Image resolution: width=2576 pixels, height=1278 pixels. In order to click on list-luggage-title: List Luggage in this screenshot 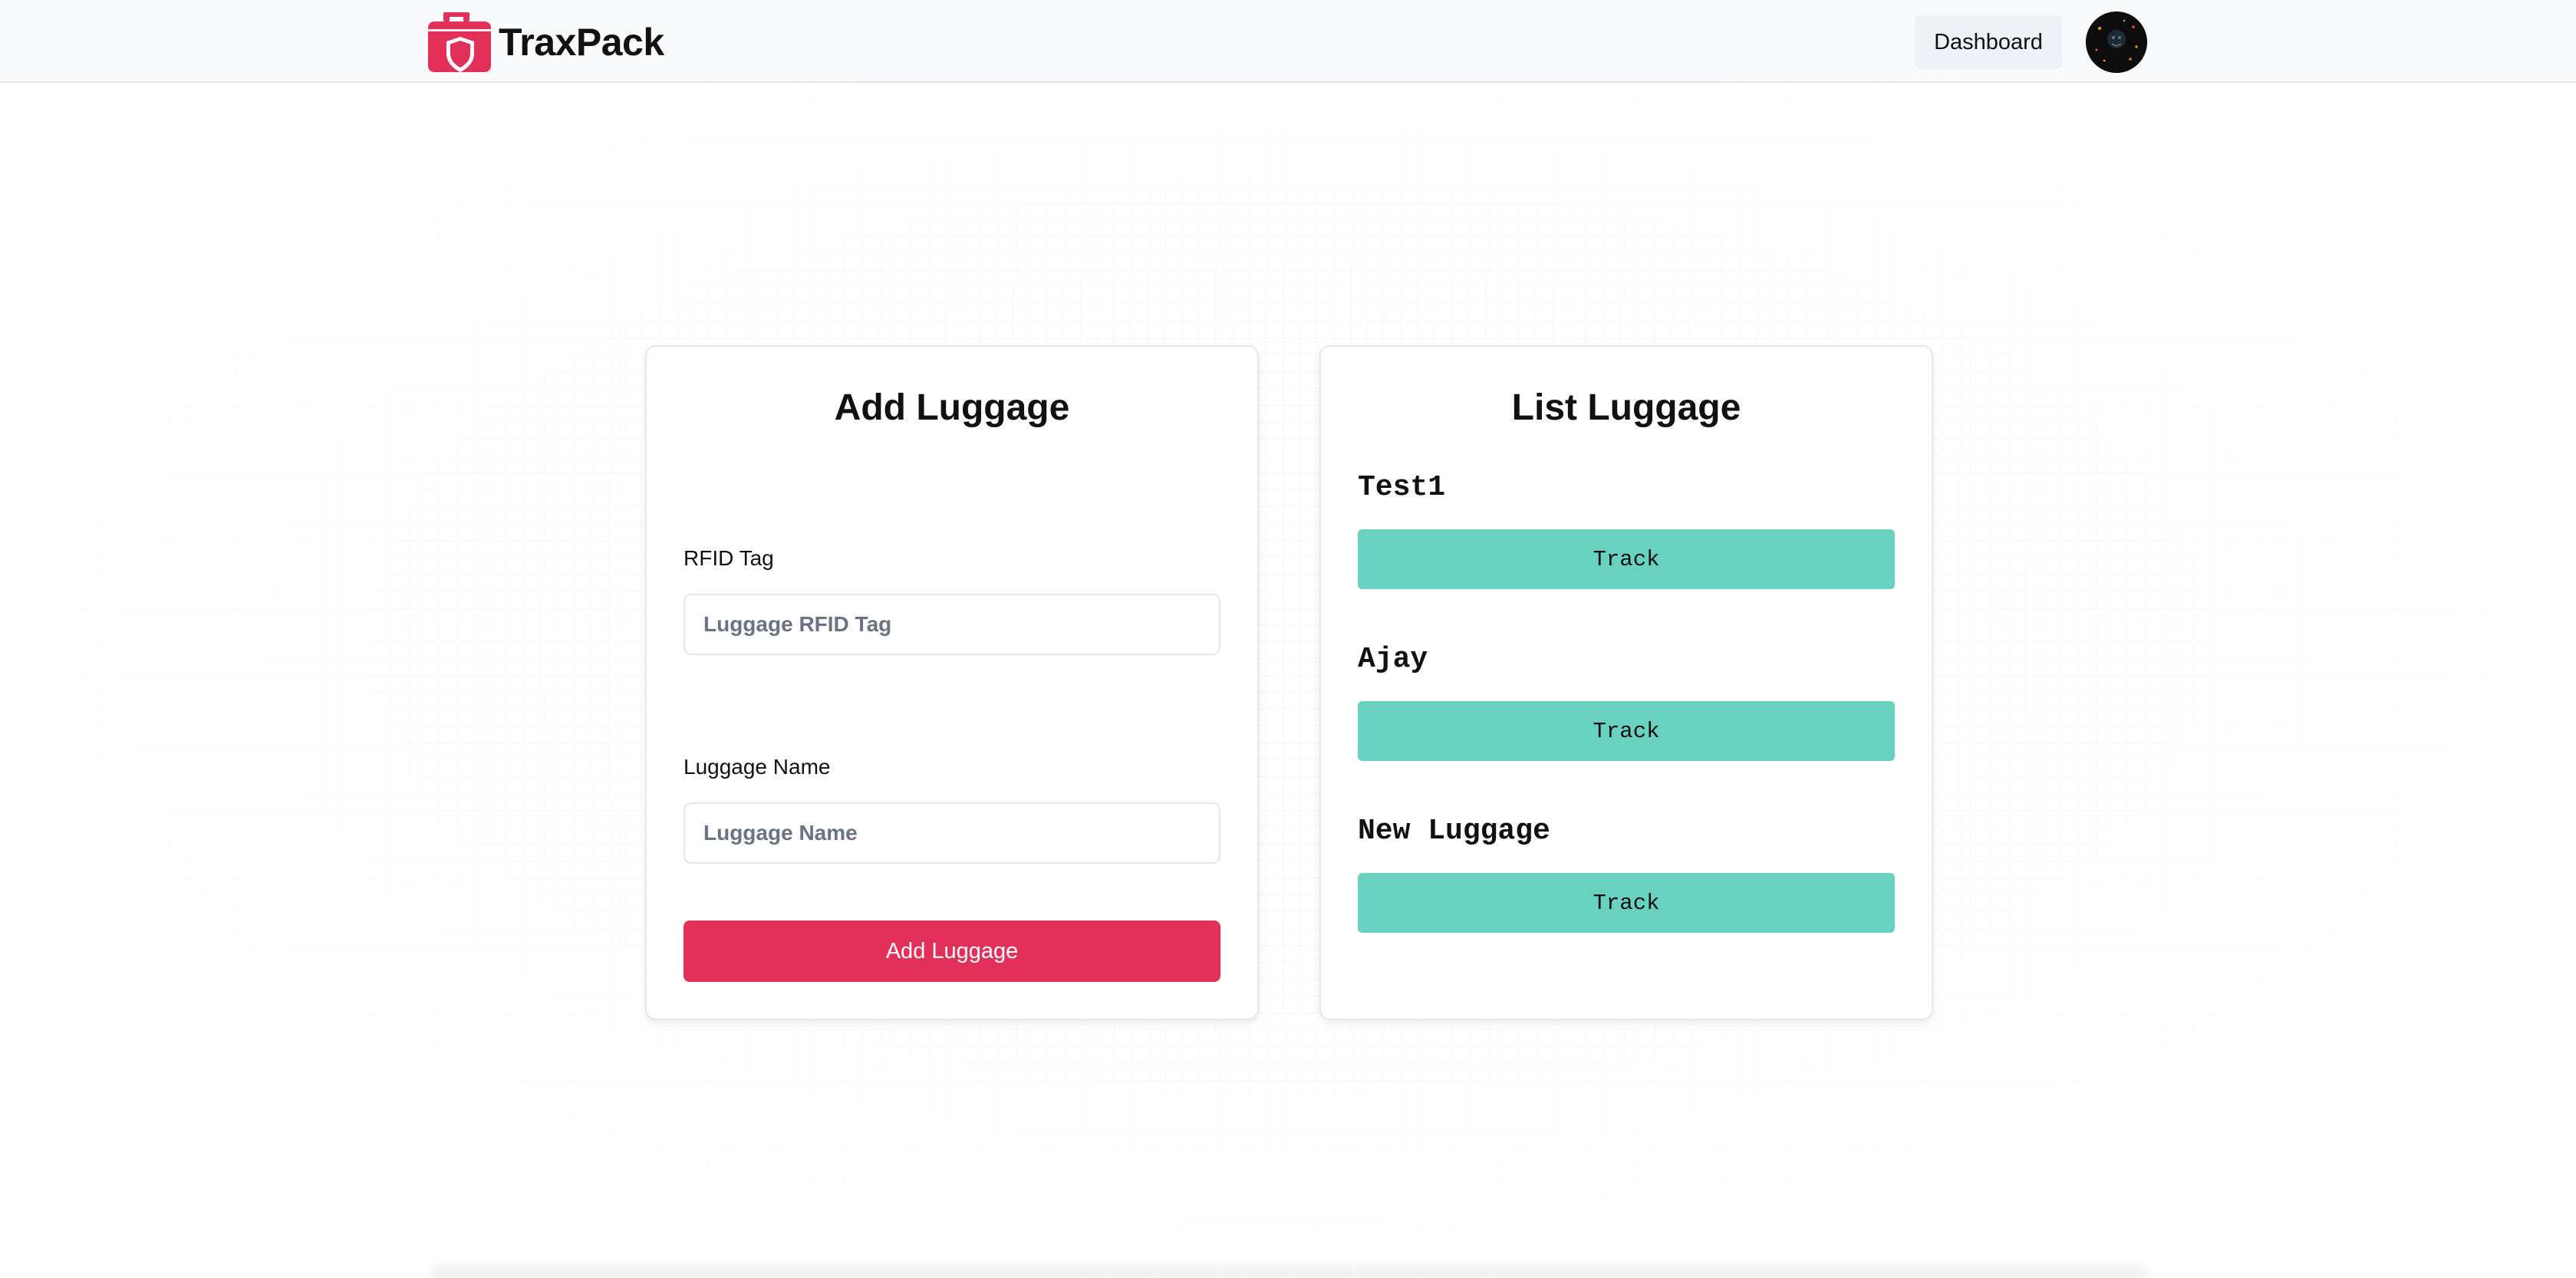, I will do `click(1626, 407)`.